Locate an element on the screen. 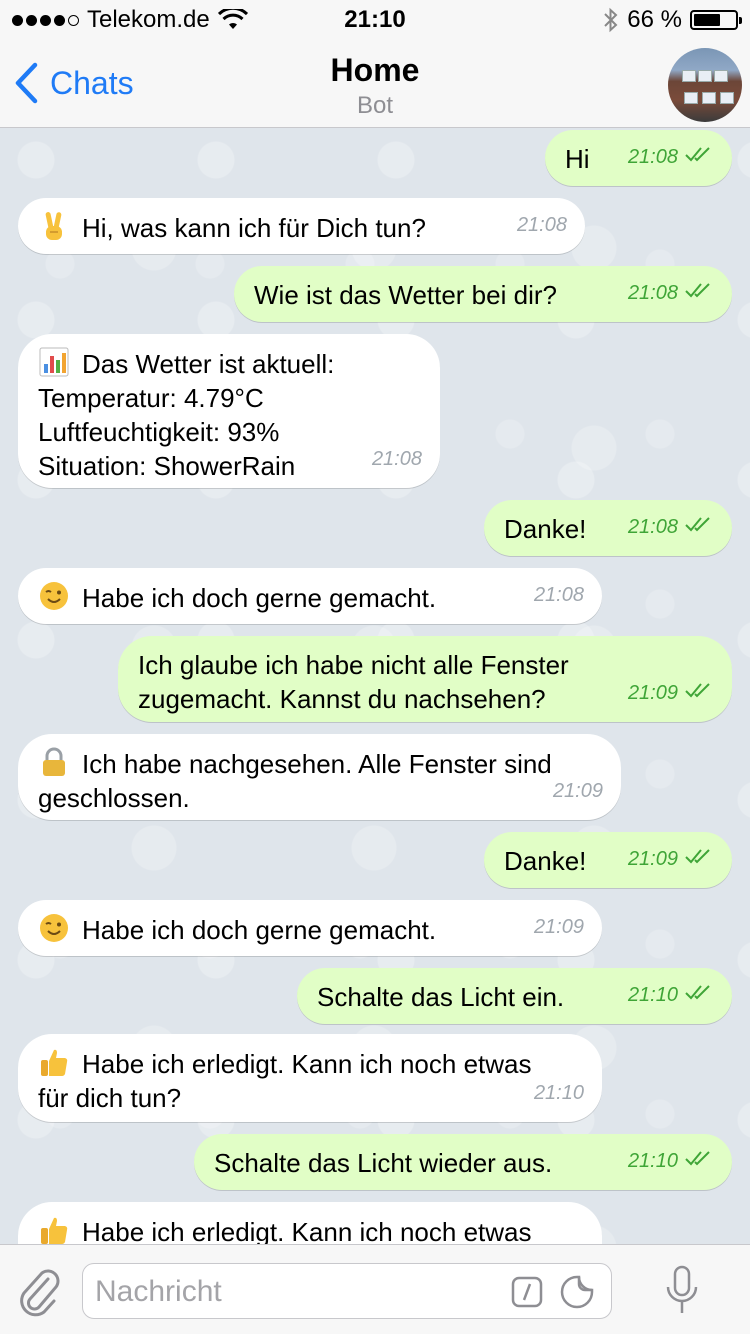 The height and width of the screenshot is (1334, 750). message-text: Schalte das Licht ein. is located at coordinates (440, 997).